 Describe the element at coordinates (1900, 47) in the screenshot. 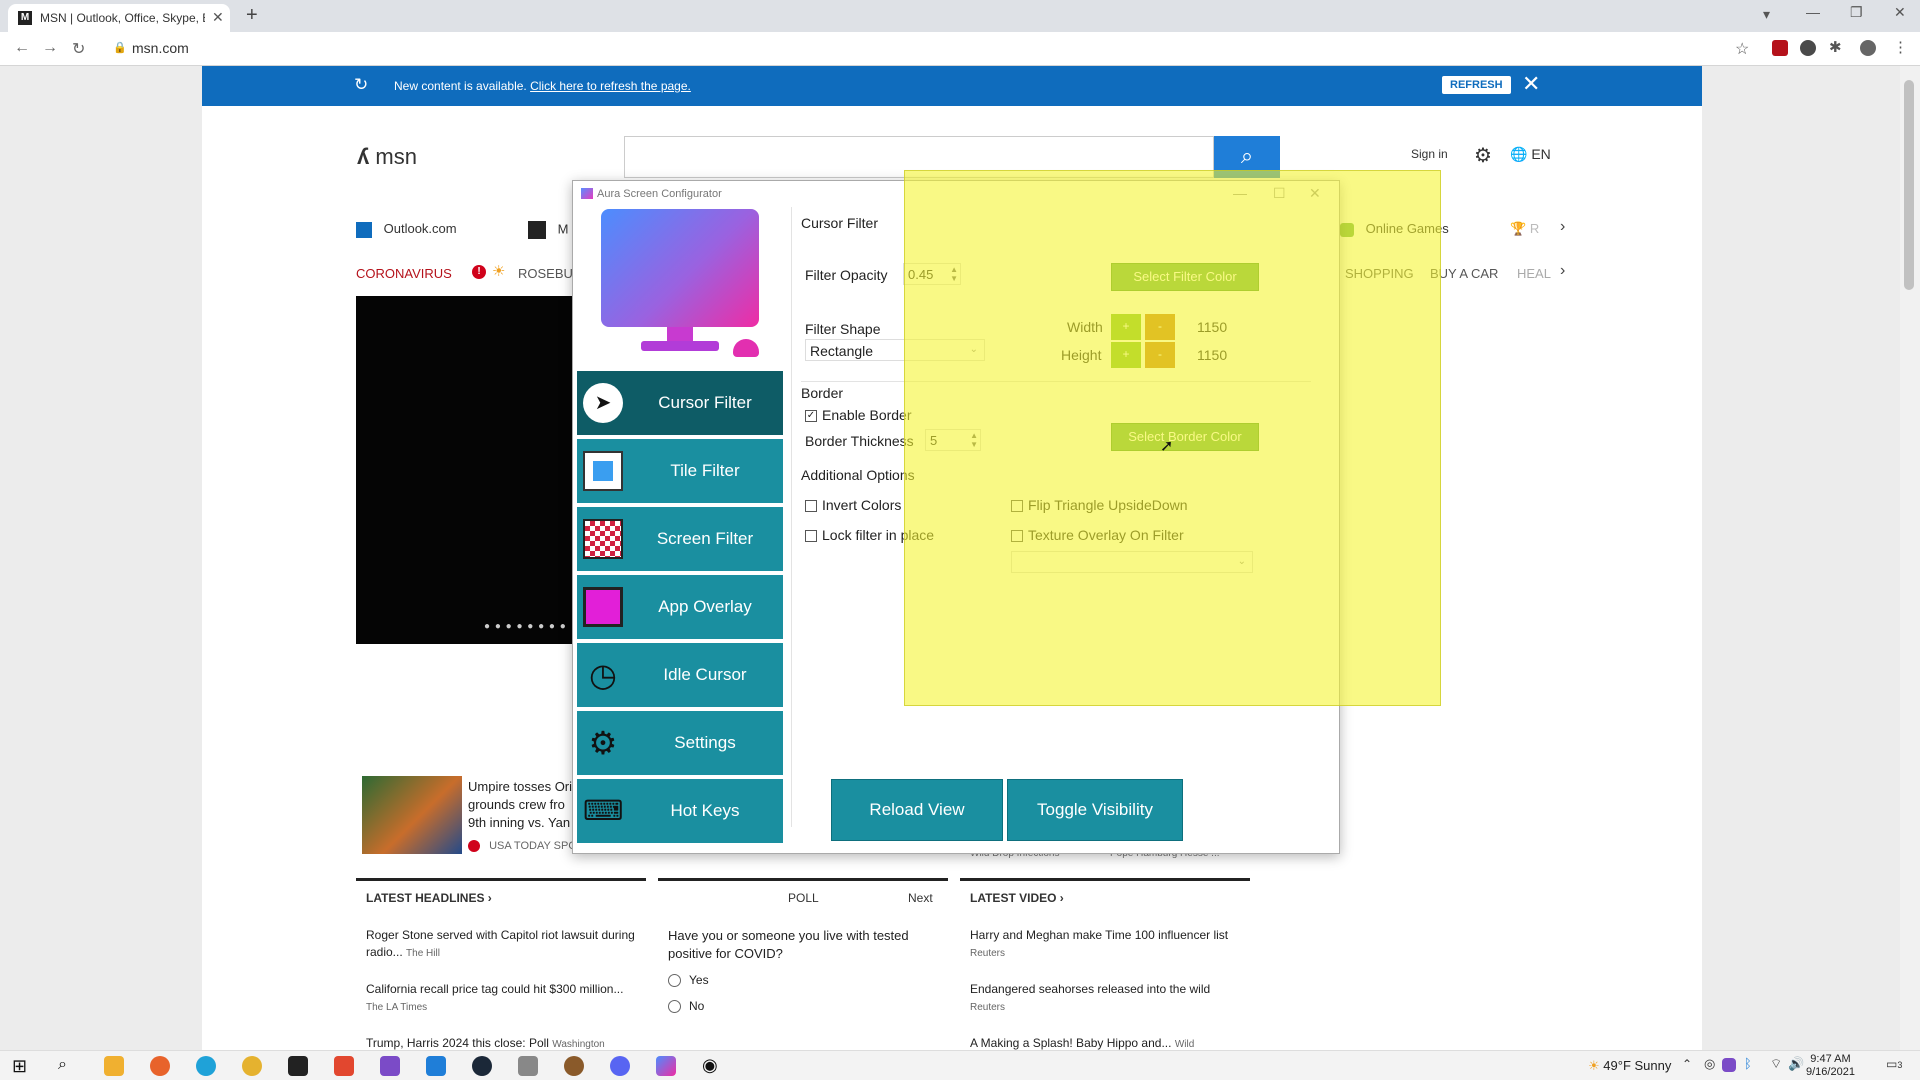

I see `browser-menu-icon: ⋮` at that location.